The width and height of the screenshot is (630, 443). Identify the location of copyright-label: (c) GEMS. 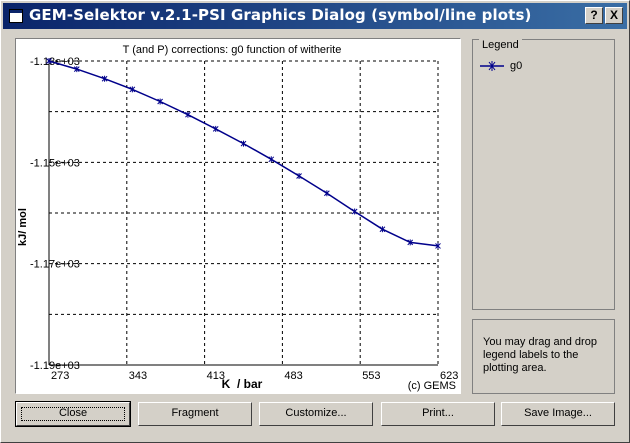
(432, 386).